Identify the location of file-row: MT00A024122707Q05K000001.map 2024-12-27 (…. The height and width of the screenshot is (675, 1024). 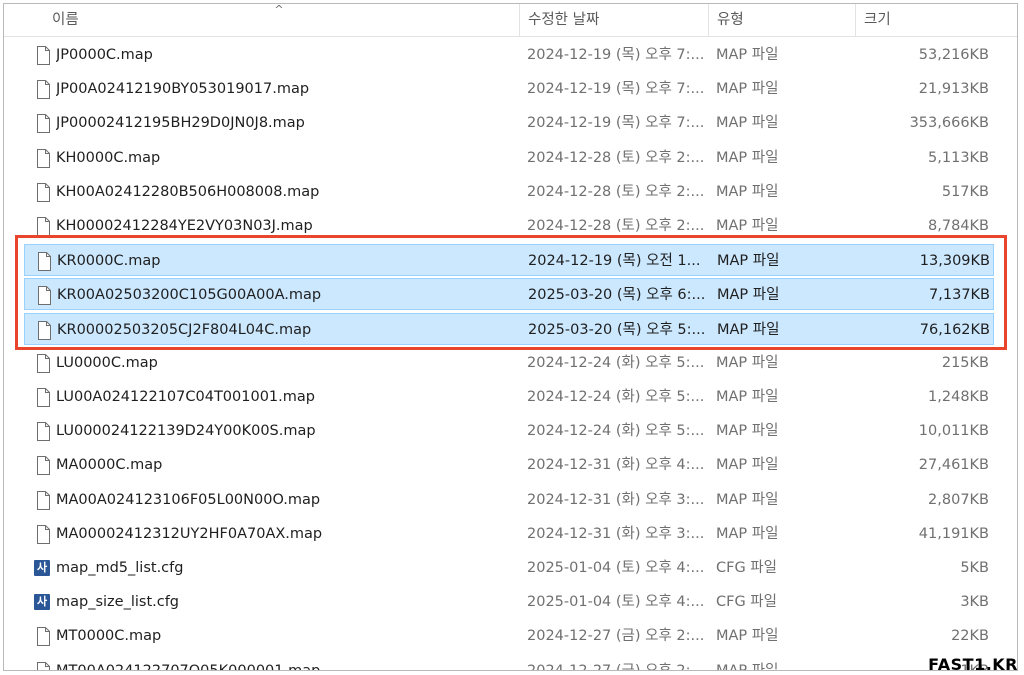
(509, 663).